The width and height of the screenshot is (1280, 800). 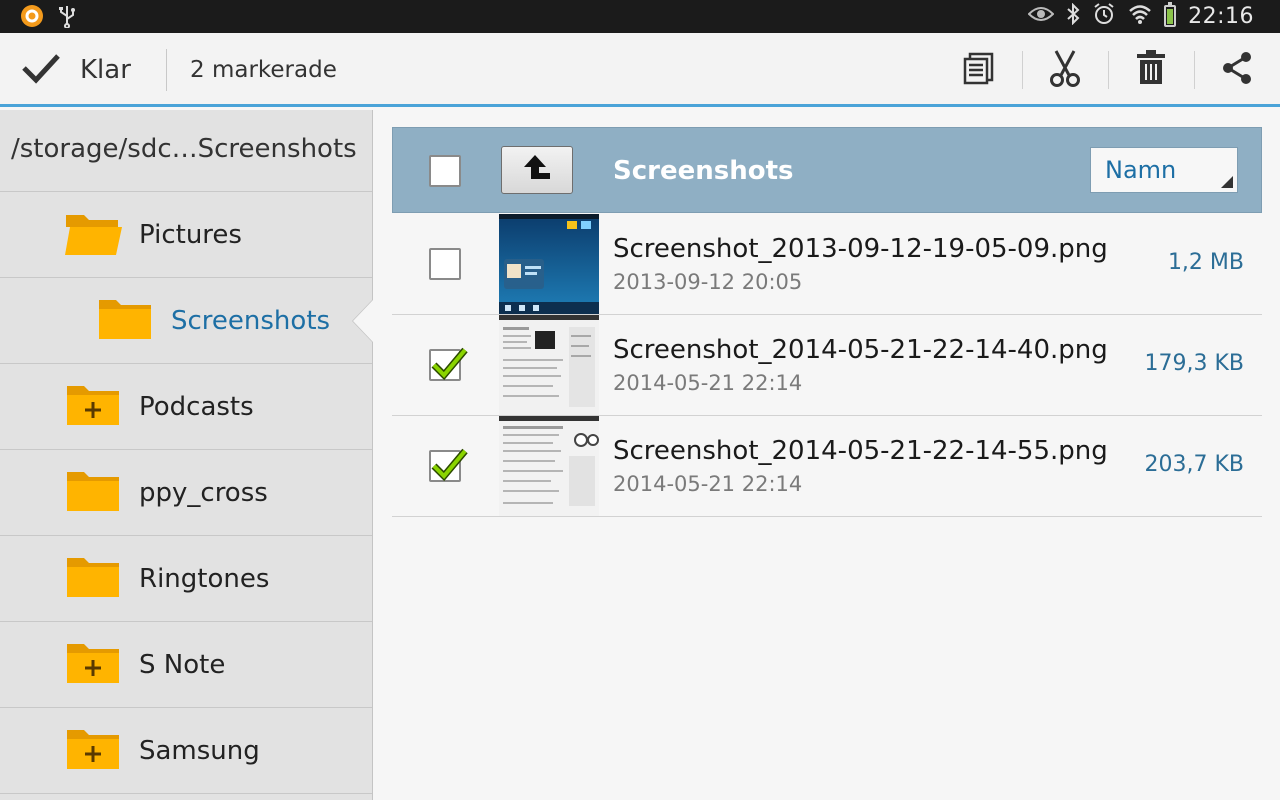 I want to click on wifi-icon, so click(x=1140, y=16).